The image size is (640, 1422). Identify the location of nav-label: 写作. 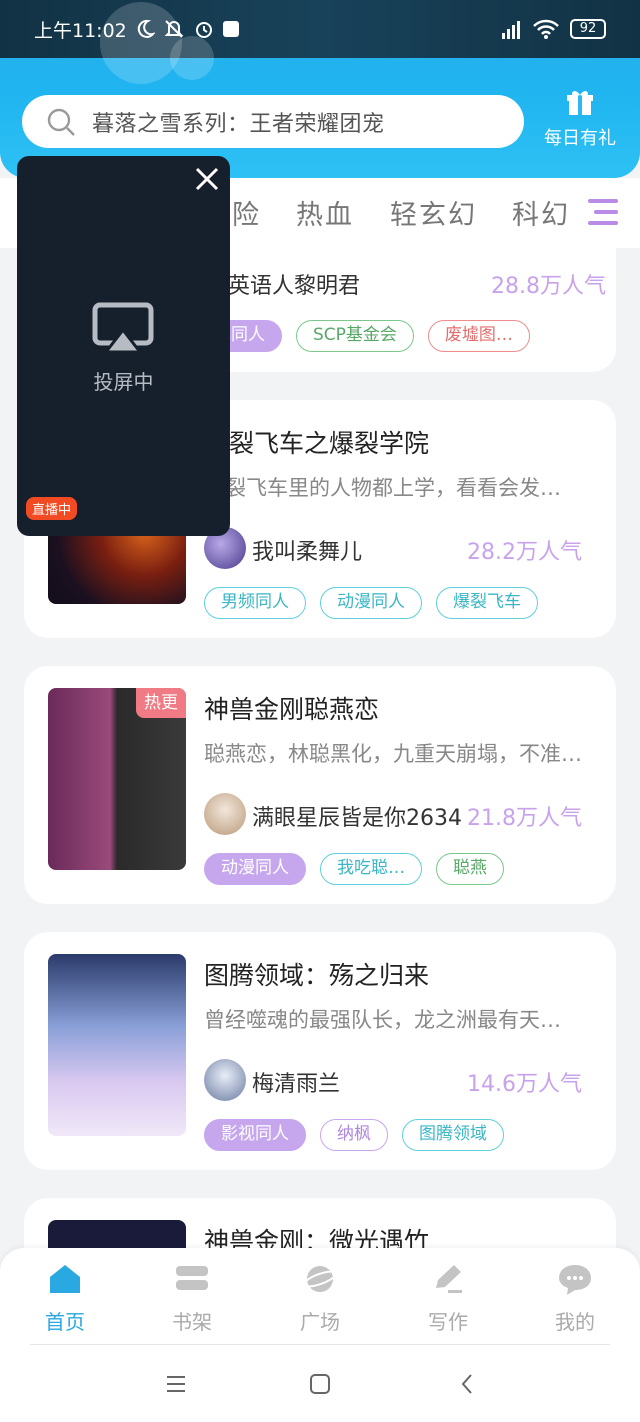
(448, 1322).